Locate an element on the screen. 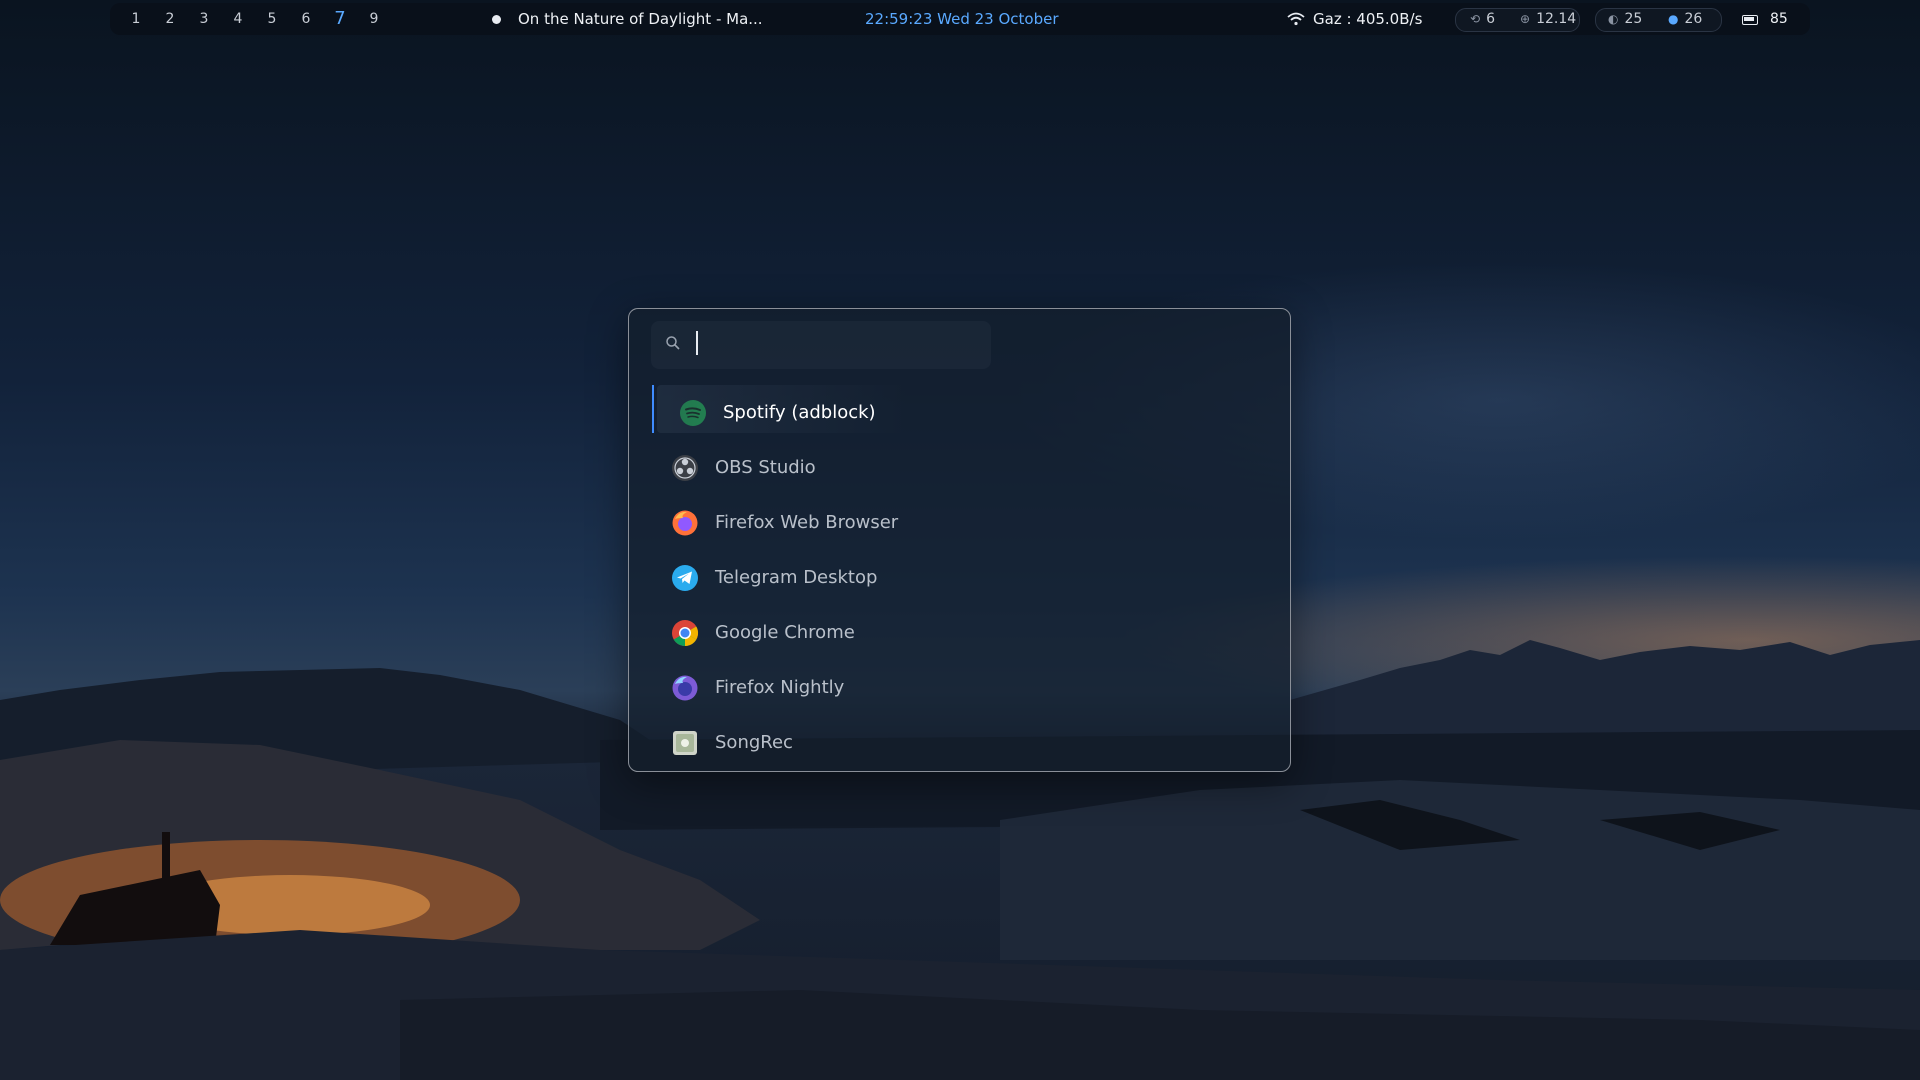  app-label: OBS Studio is located at coordinates (765, 467).